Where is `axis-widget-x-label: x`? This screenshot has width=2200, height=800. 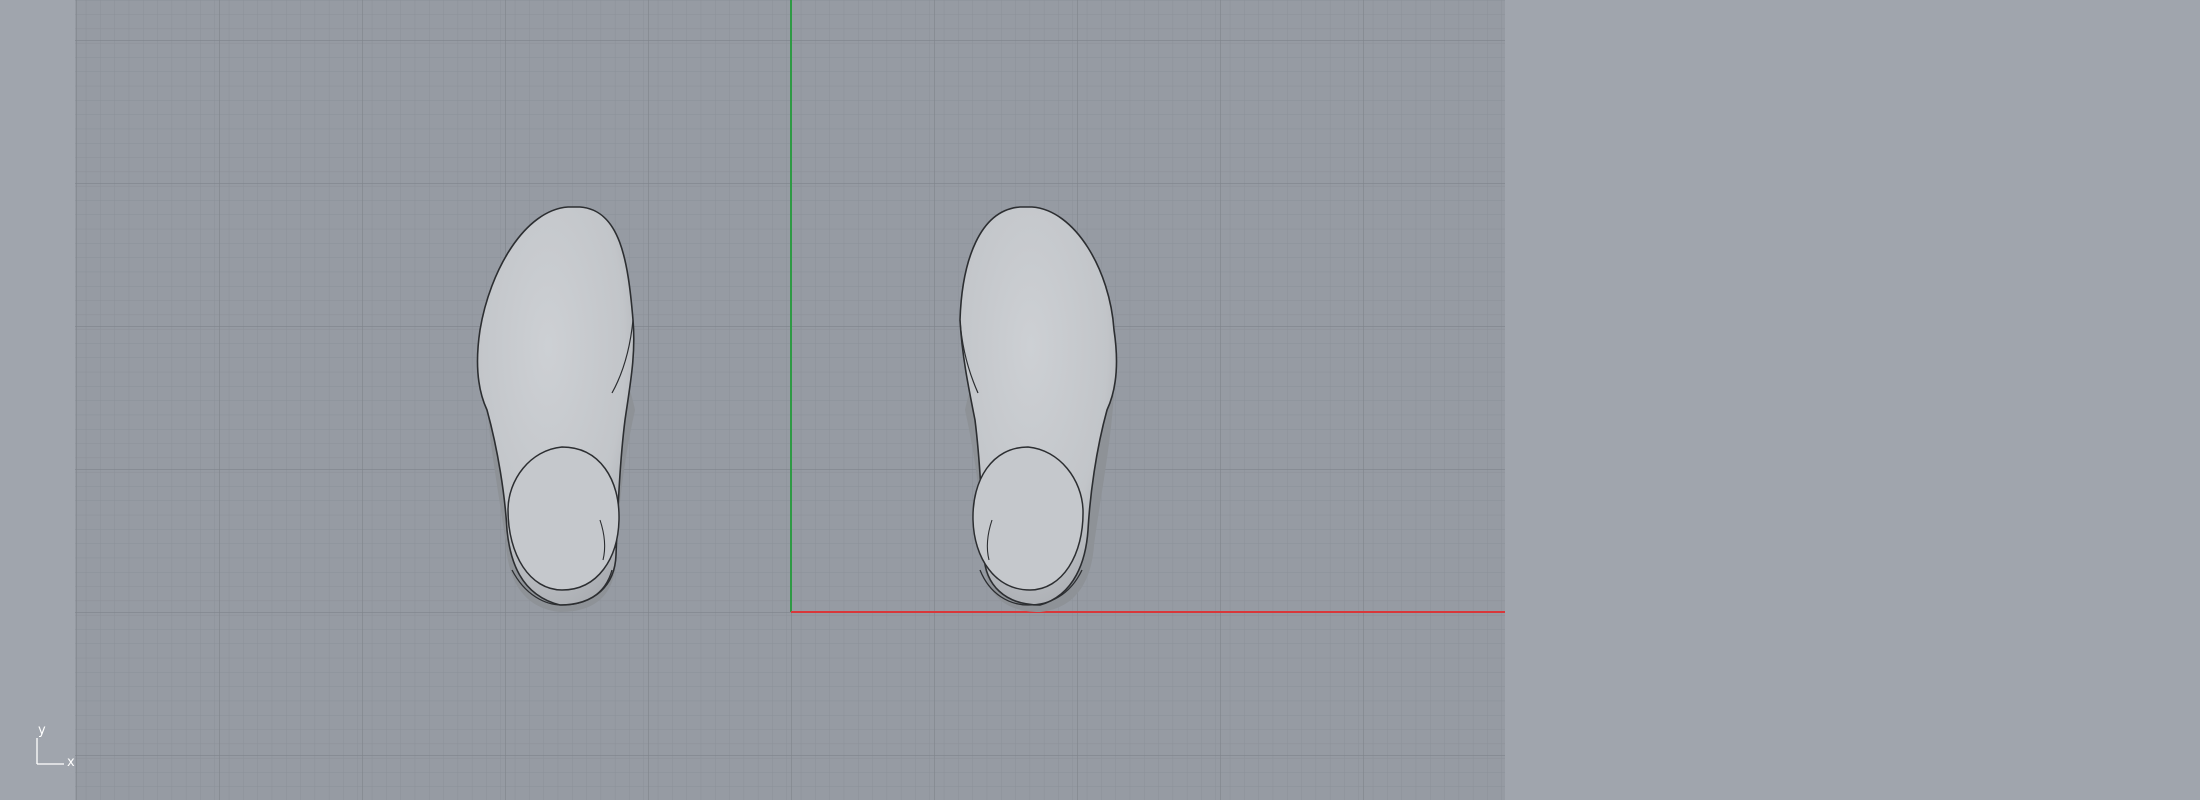
axis-widget-x-label: x is located at coordinates (71, 762).